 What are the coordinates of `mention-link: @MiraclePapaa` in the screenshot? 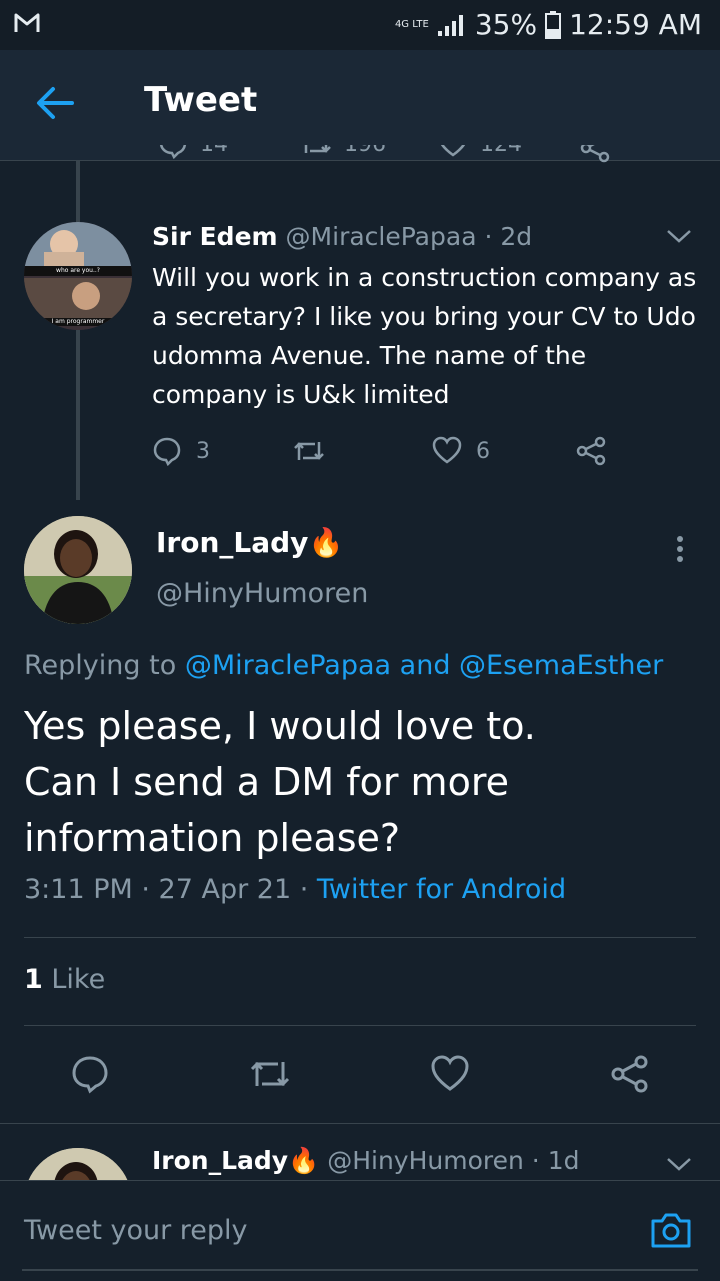 It's located at (288, 665).